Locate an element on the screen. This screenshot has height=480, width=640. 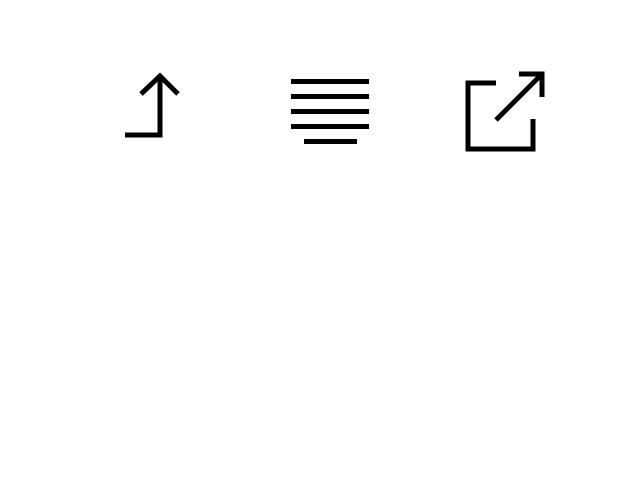
share-up-arrow-icon is located at coordinates (152, 105).